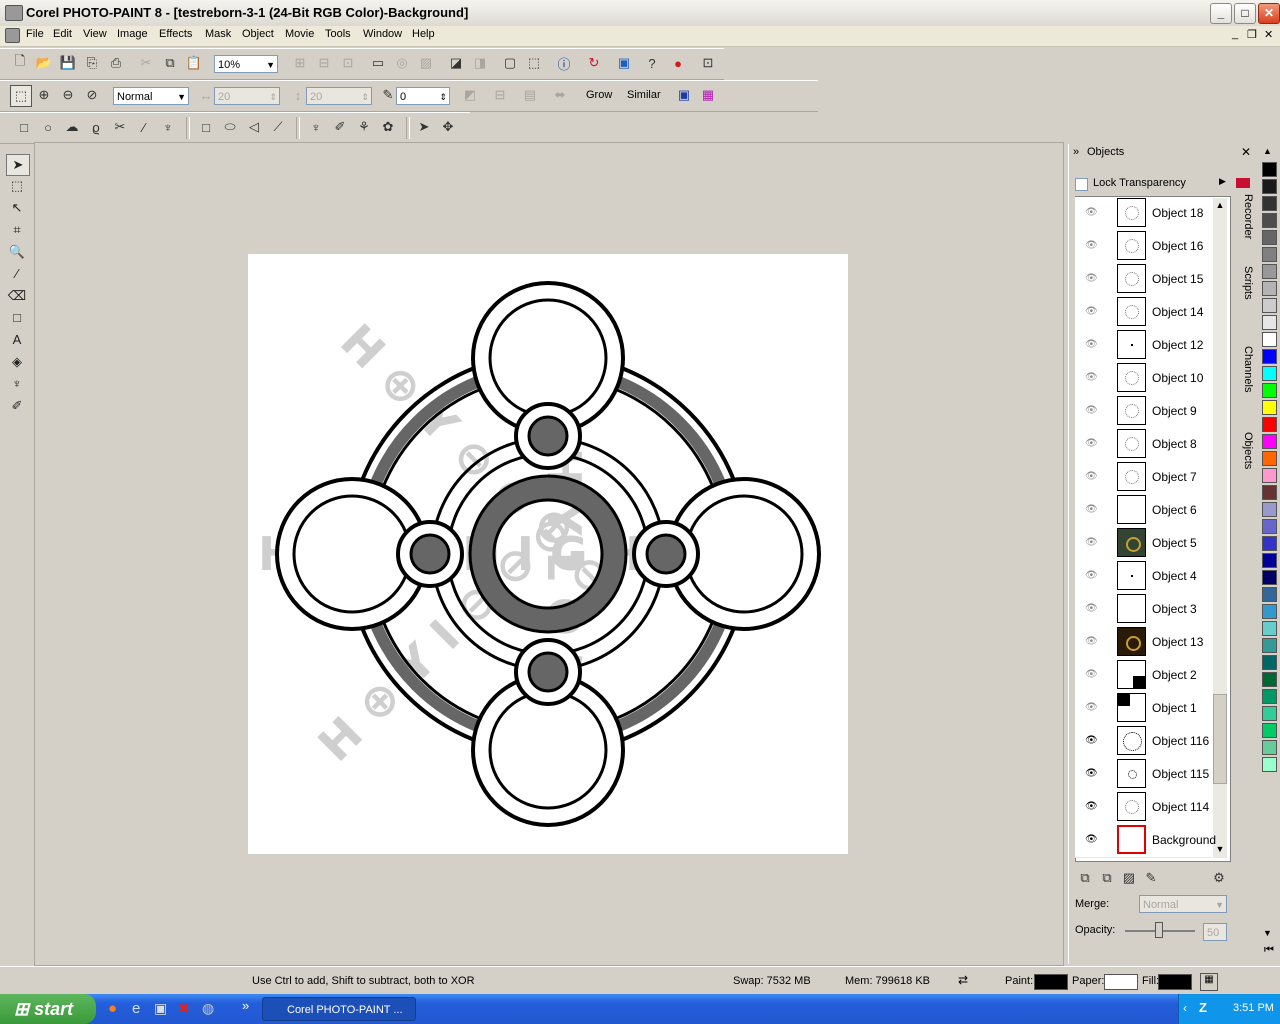  Describe the element at coordinates (1143, 445) in the screenshot. I see `object-row: 👁 Object 8` at that location.